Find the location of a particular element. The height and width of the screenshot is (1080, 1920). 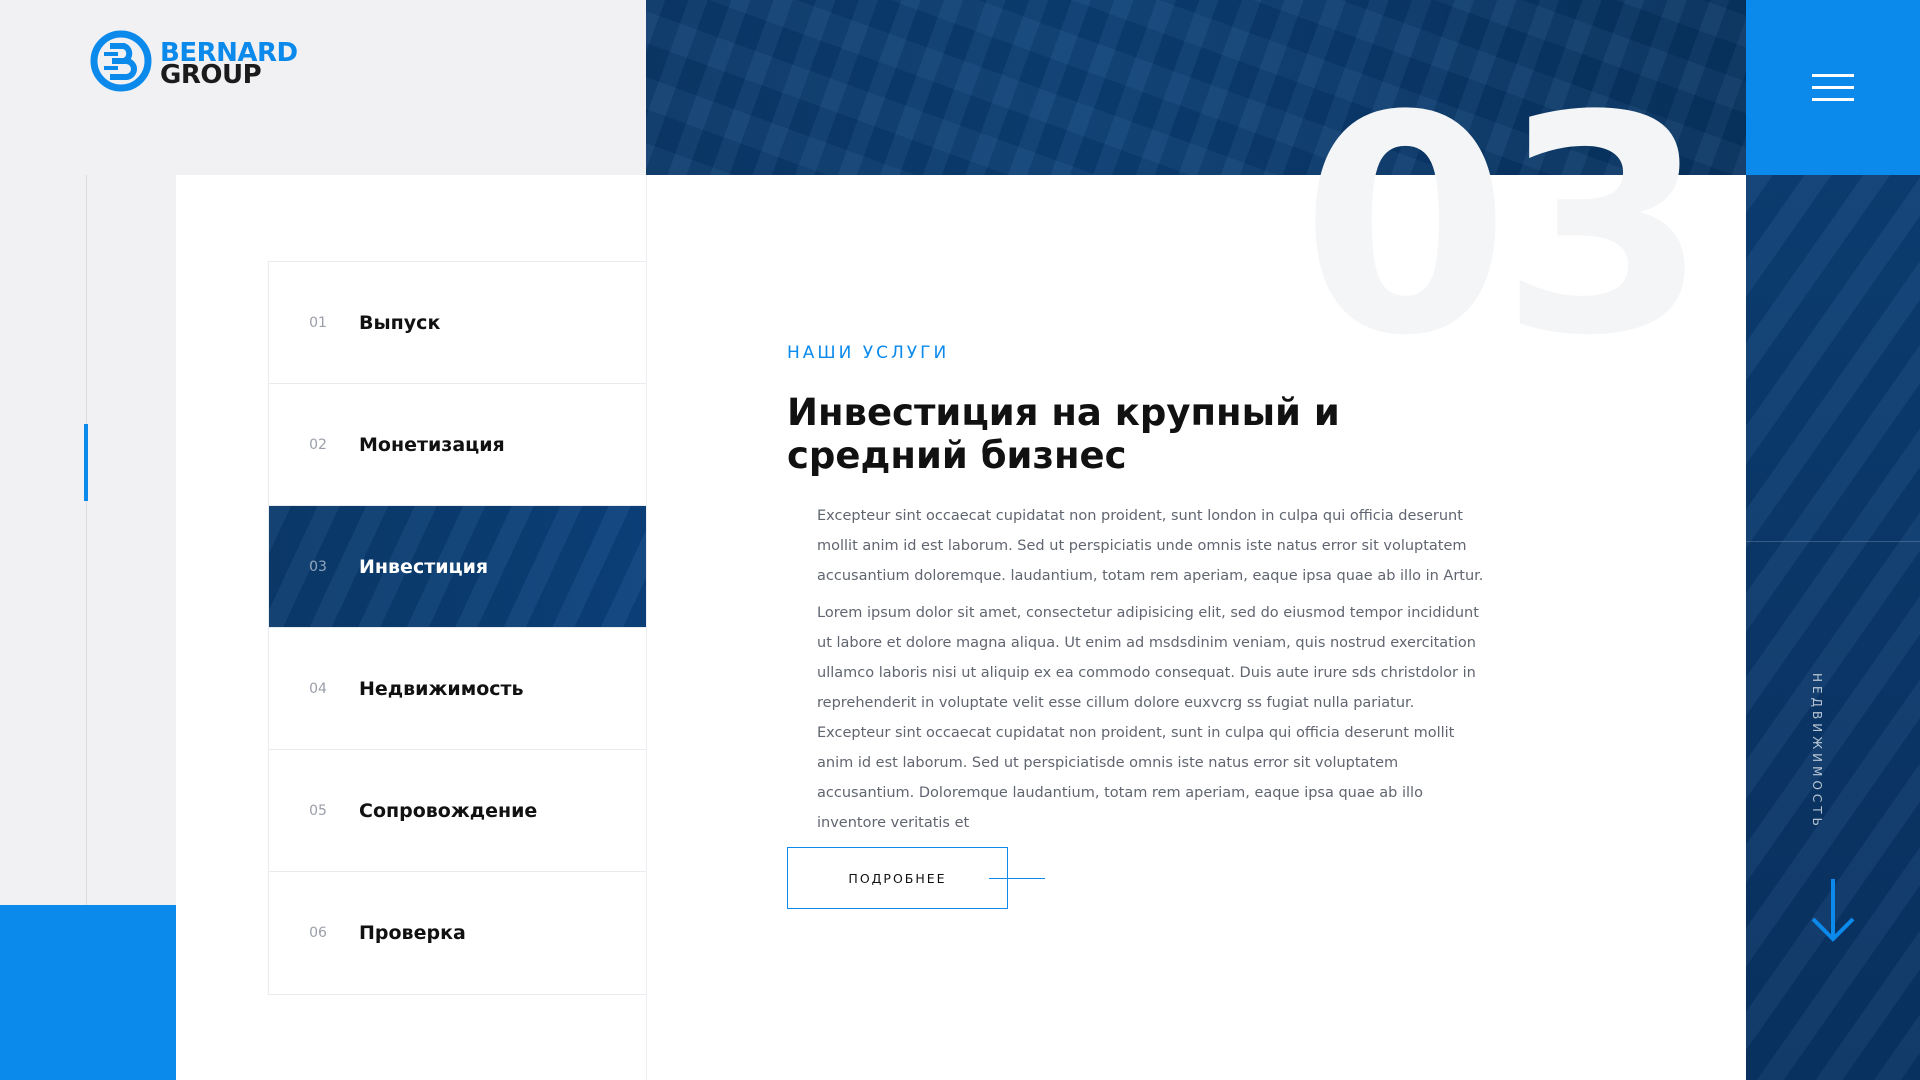

service-number: 03 is located at coordinates (318, 566).